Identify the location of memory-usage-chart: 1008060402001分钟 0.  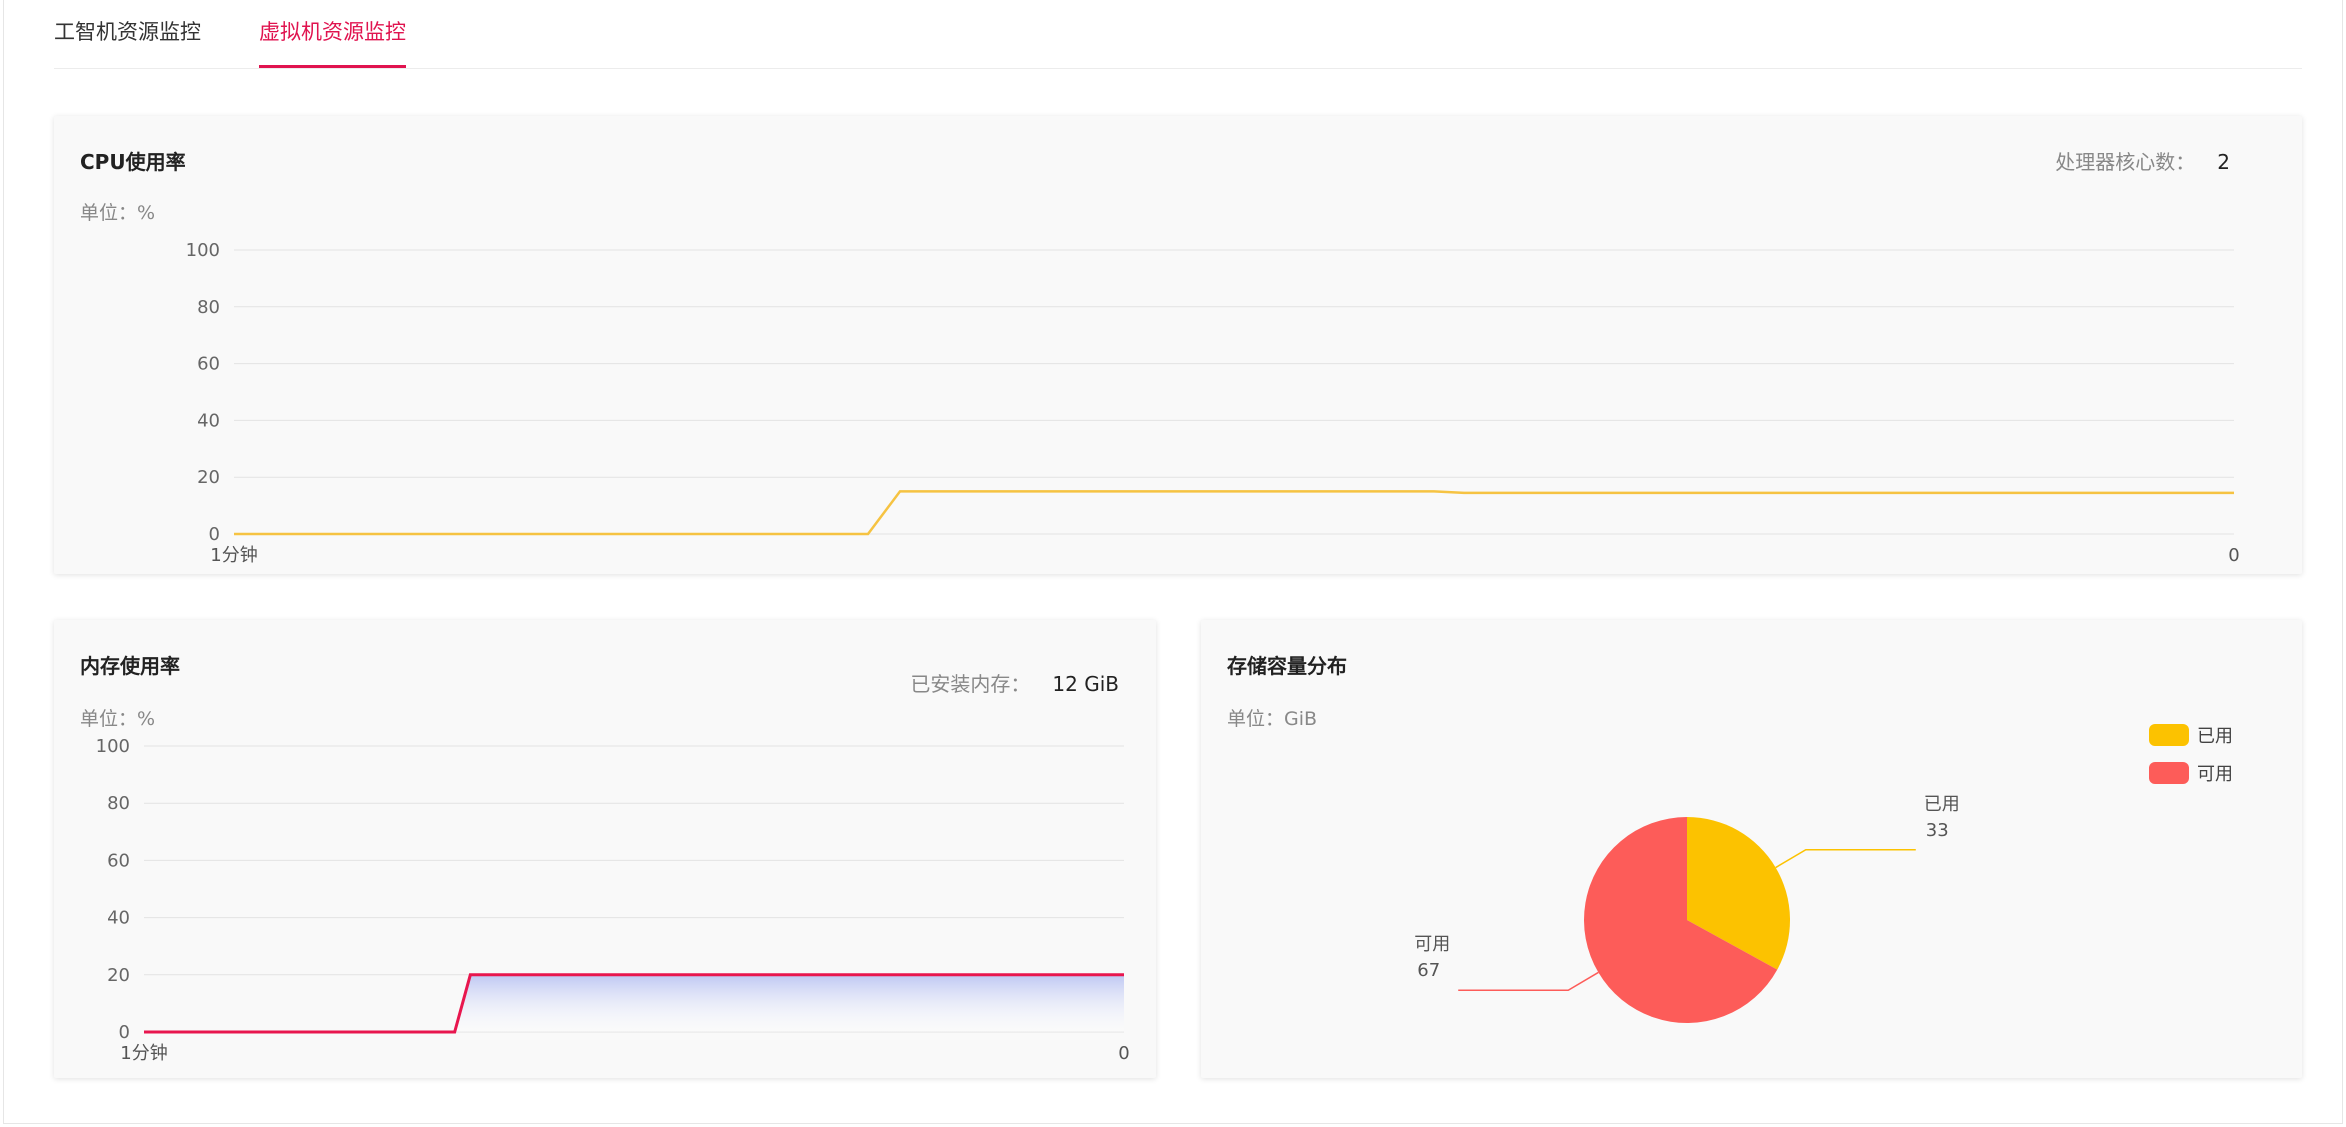
(613, 900).